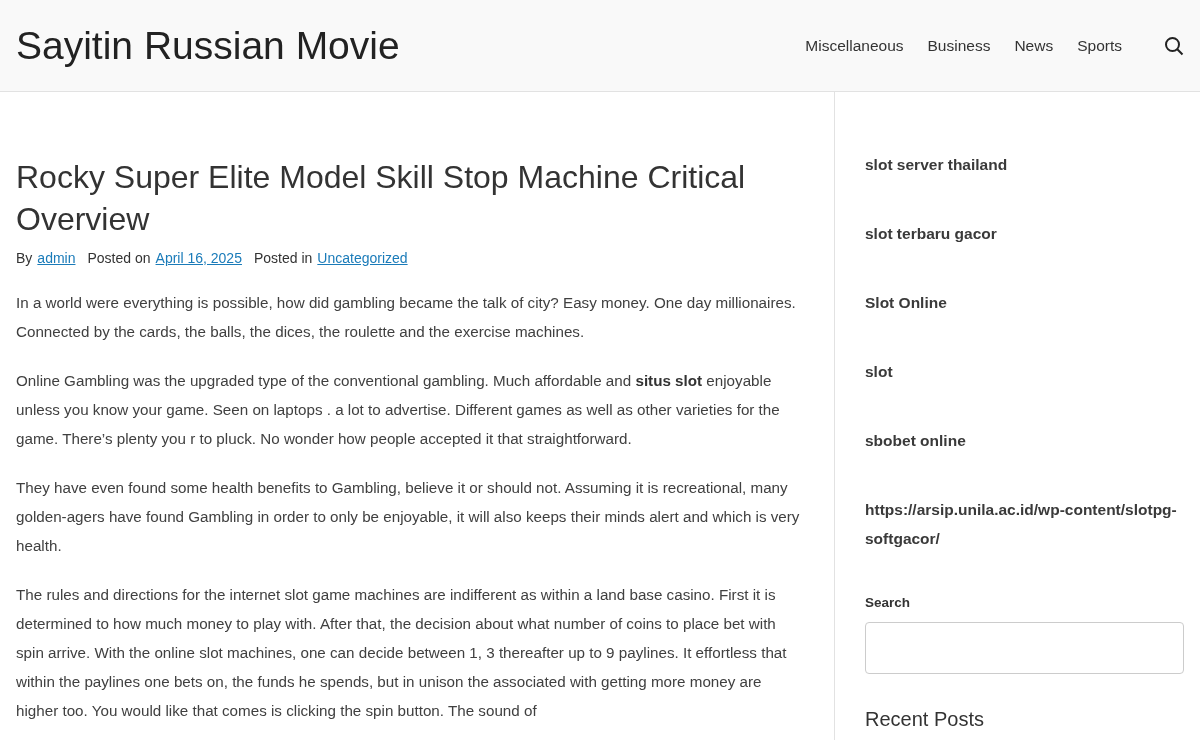 The image size is (1200, 740). What do you see at coordinates (381, 198) in the screenshot?
I see `post-title: Rocky Super Elite Model Skill Stop Machine Critical Overview` at bounding box center [381, 198].